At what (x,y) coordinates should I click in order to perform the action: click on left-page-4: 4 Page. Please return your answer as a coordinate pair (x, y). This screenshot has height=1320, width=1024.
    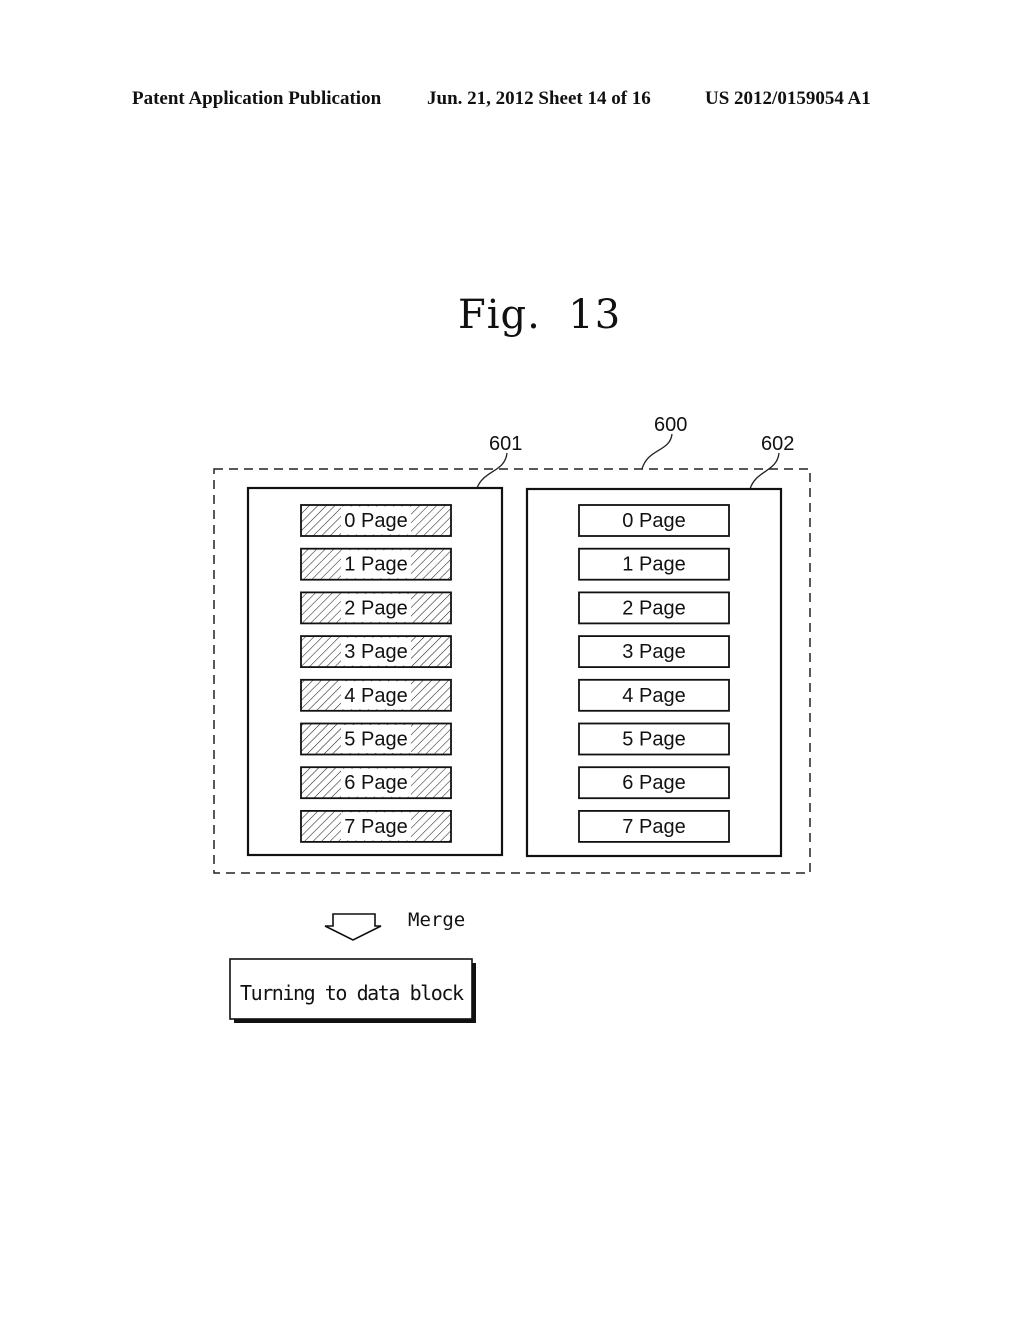
    Looking at the image, I should click on (376, 695).